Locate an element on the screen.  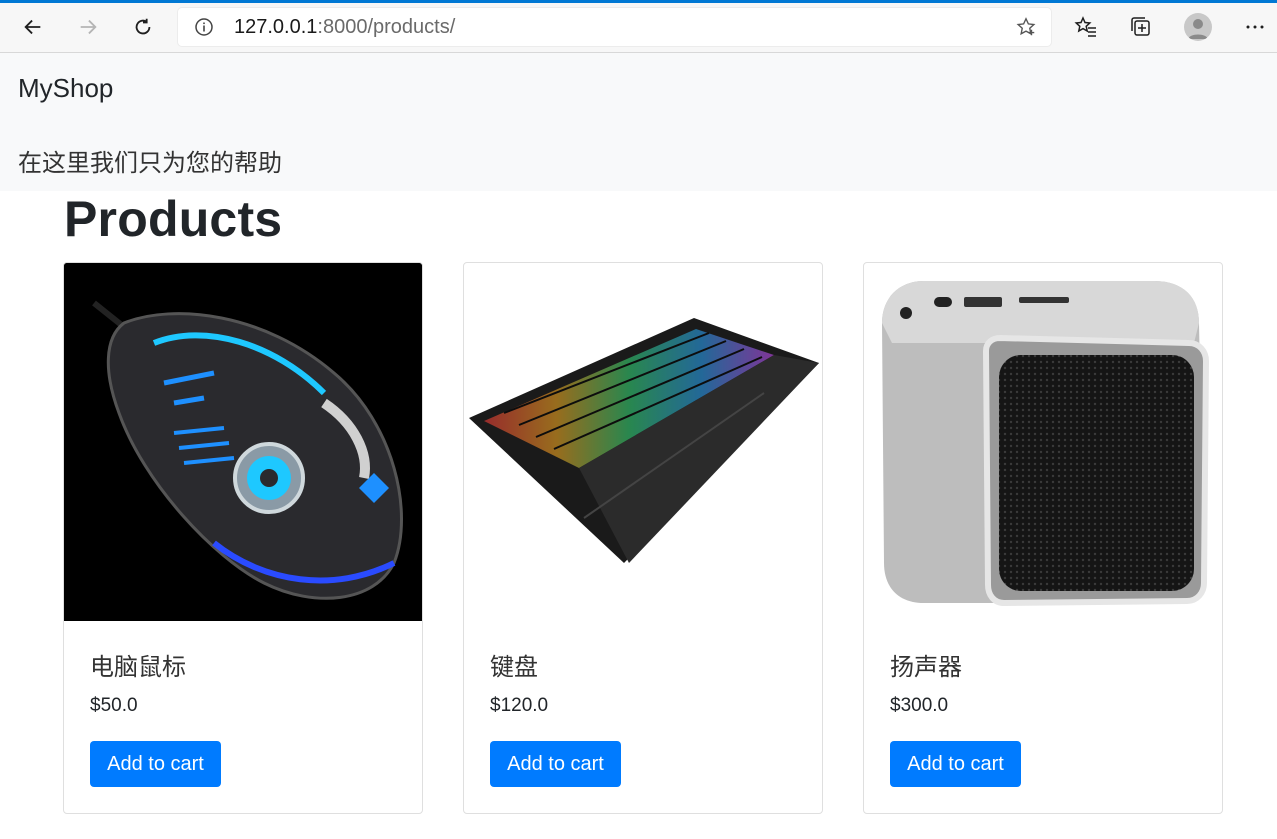
gaming-mouse-icon is located at coordinates (243, 442).